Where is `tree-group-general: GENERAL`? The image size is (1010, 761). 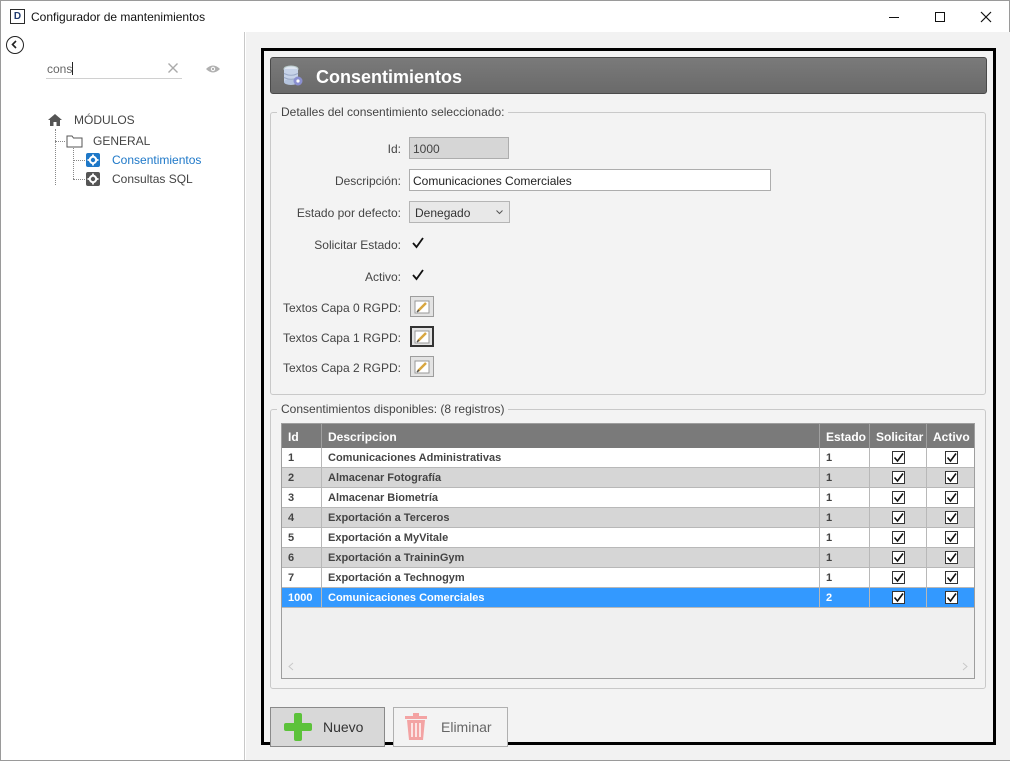 tree-group-general: GENERAL is located at coordinates (121, 141).